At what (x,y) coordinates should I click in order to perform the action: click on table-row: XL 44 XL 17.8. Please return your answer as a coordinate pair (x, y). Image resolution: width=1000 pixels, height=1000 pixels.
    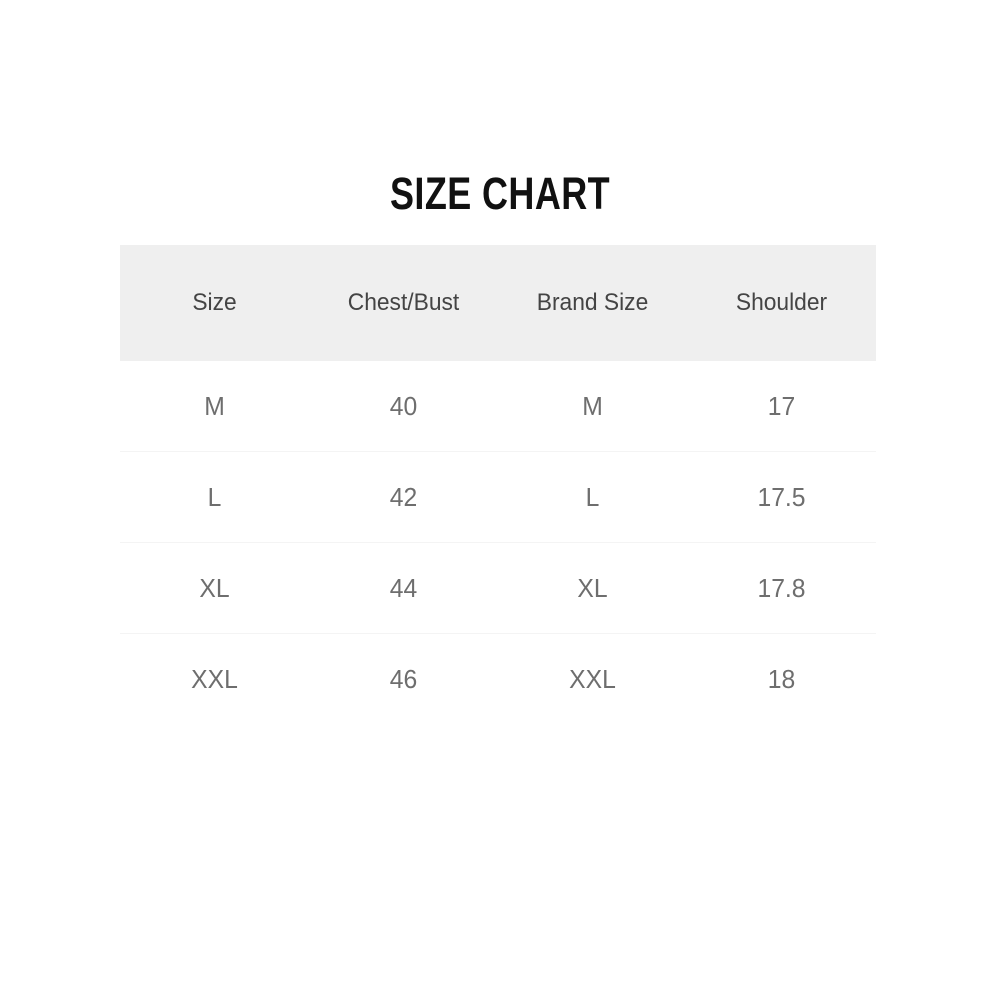
    Looking at the image, I should click on (498, 588).